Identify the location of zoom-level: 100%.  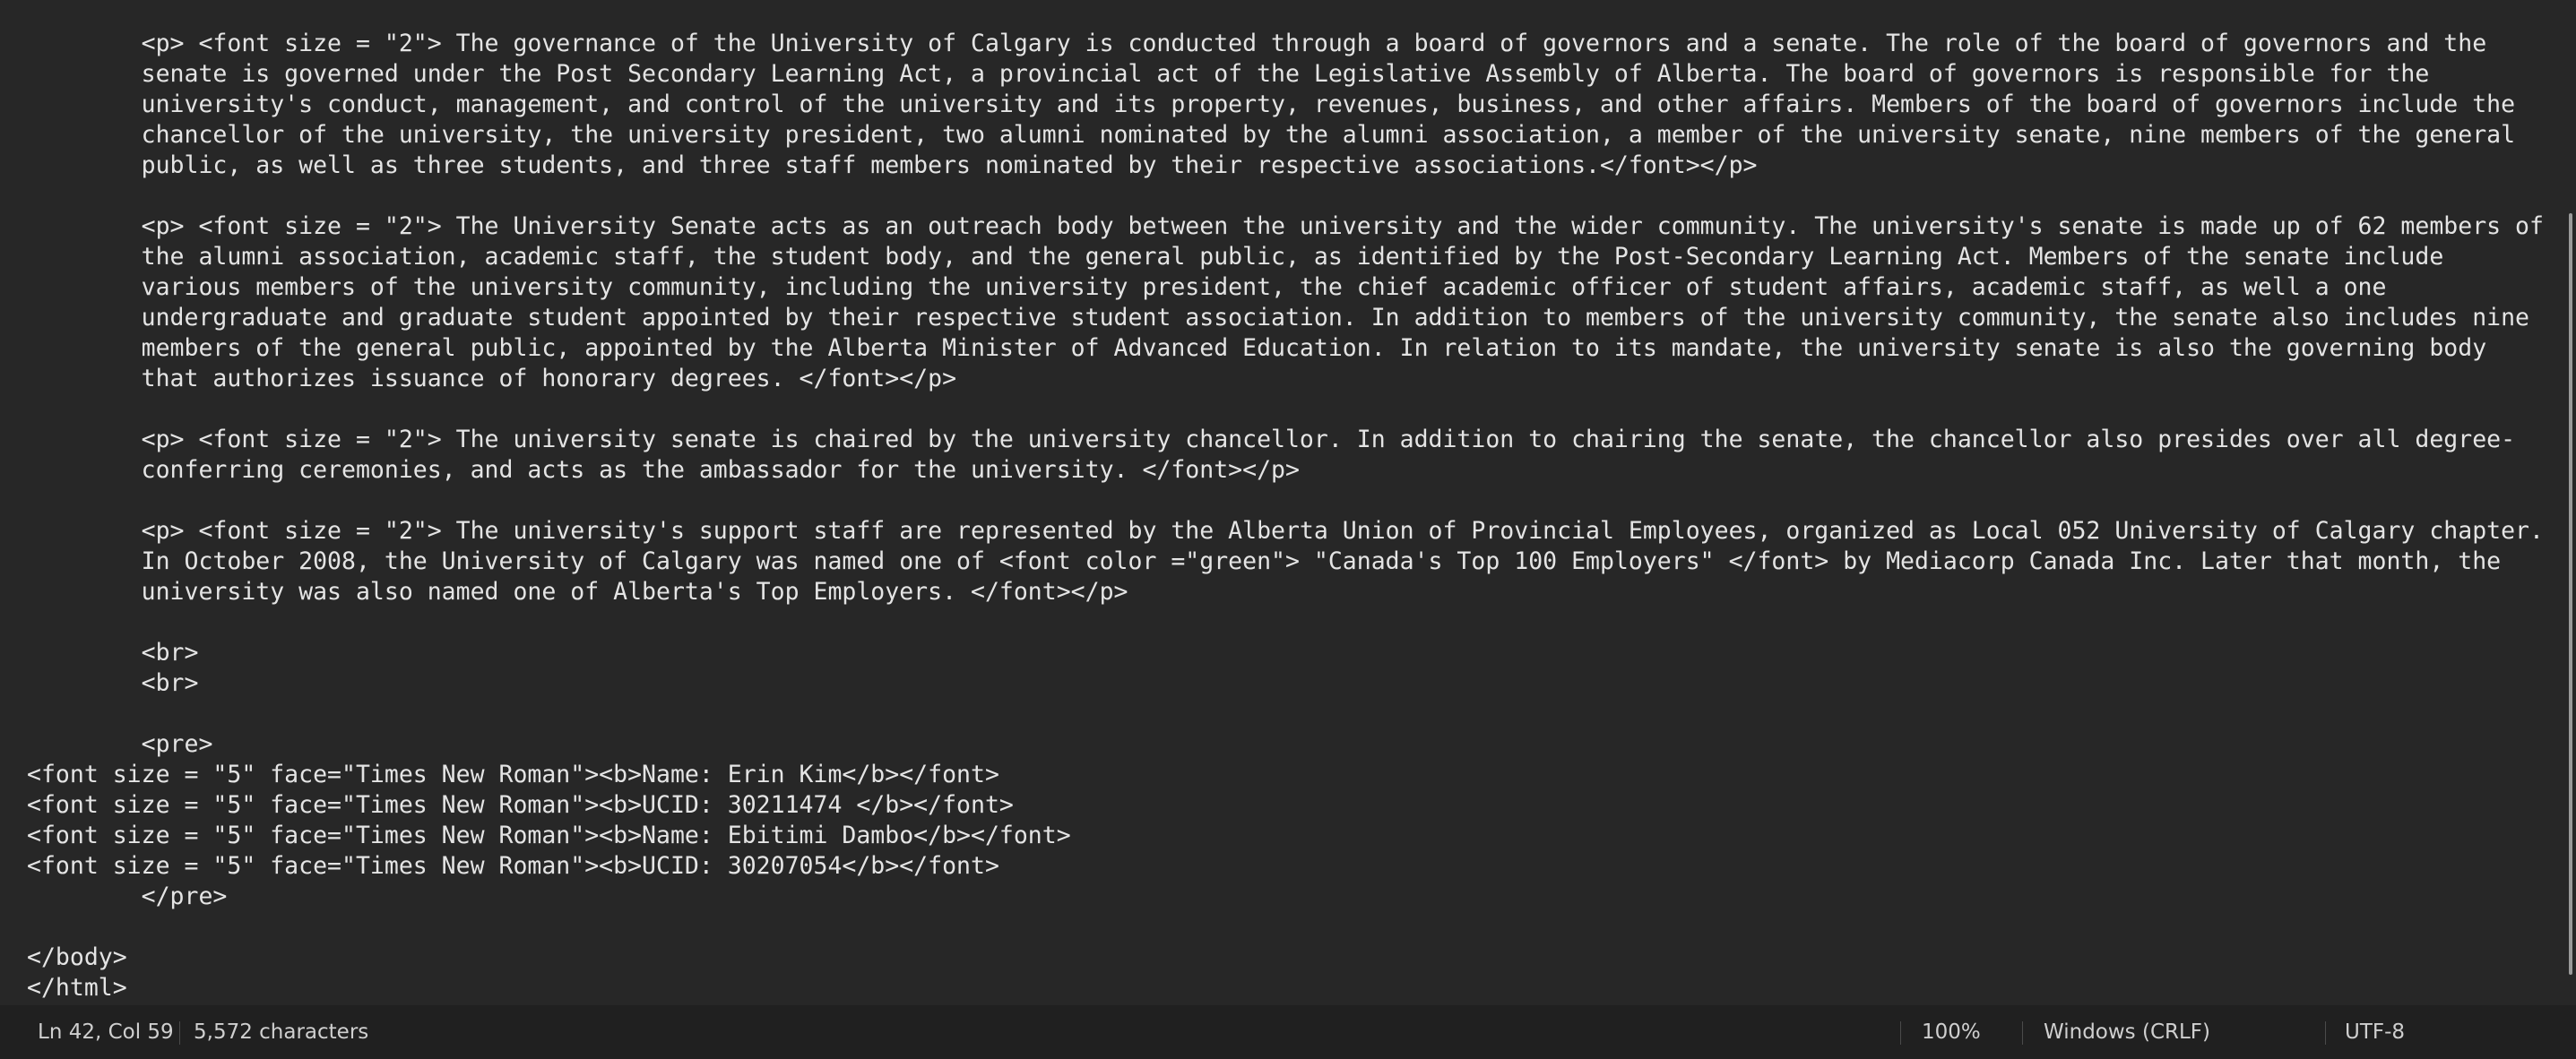
(1951, 1032).